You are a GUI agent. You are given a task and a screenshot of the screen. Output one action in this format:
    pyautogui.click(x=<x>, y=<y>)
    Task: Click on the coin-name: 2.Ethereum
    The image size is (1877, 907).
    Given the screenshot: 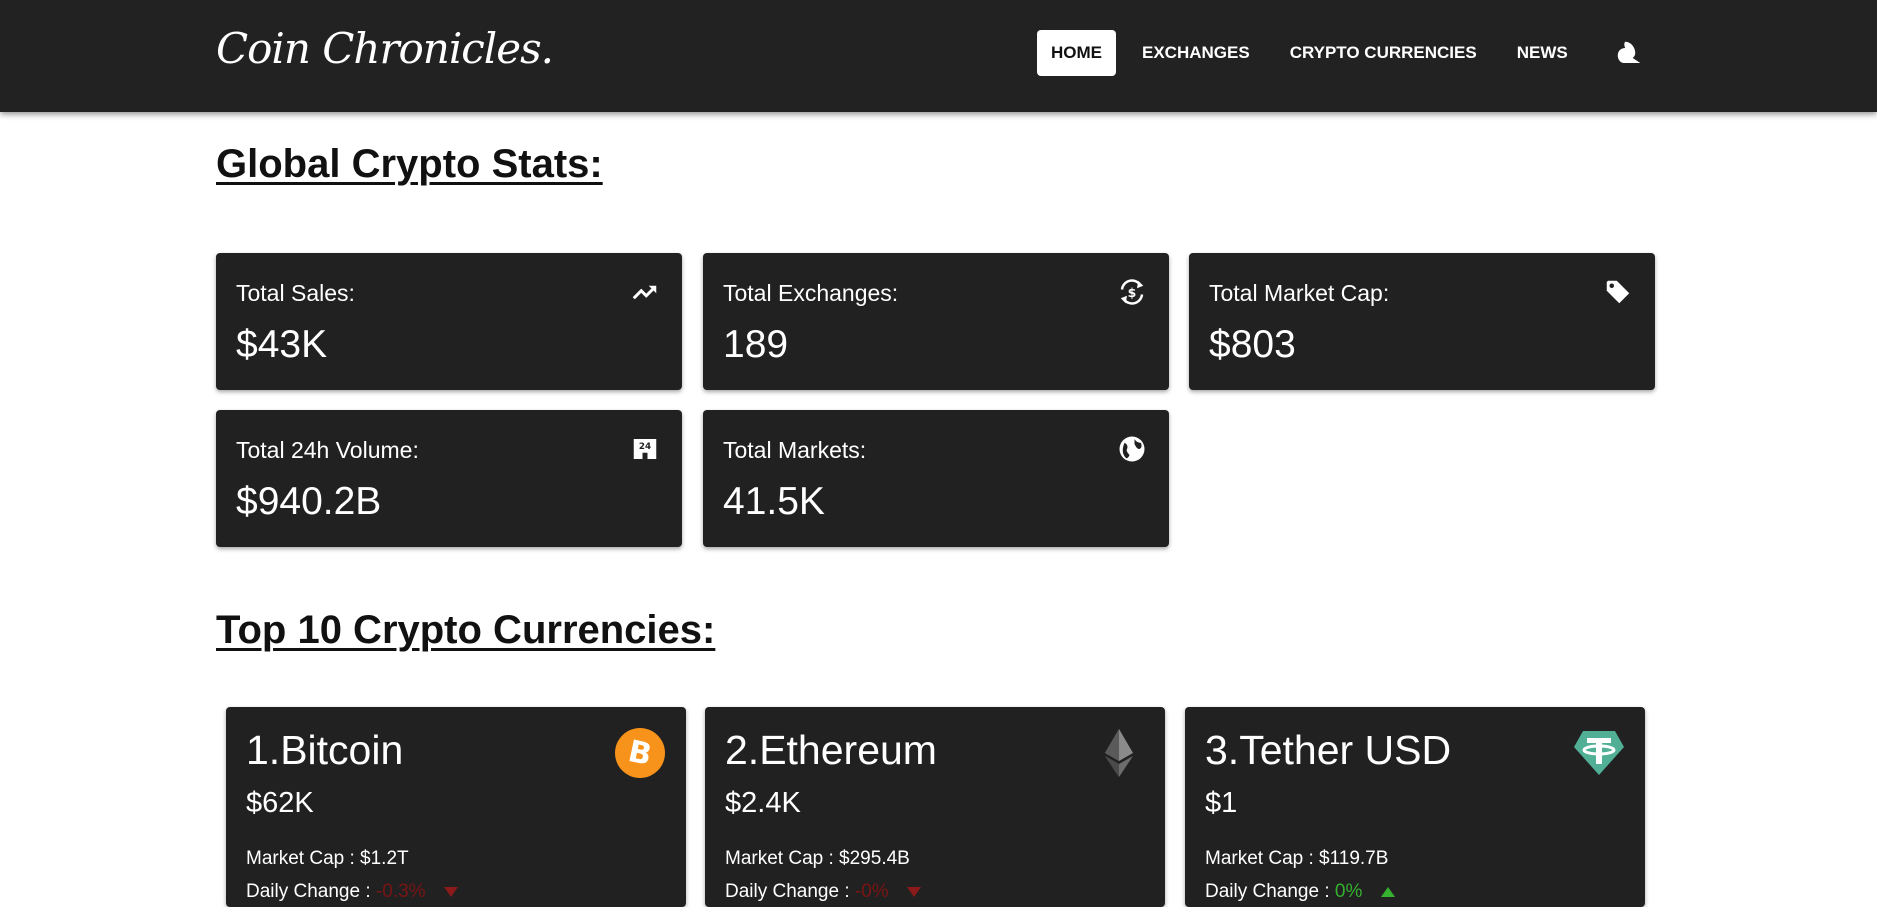 What is the action you would take?
    pyautogui.click(x=831, y=750)
    